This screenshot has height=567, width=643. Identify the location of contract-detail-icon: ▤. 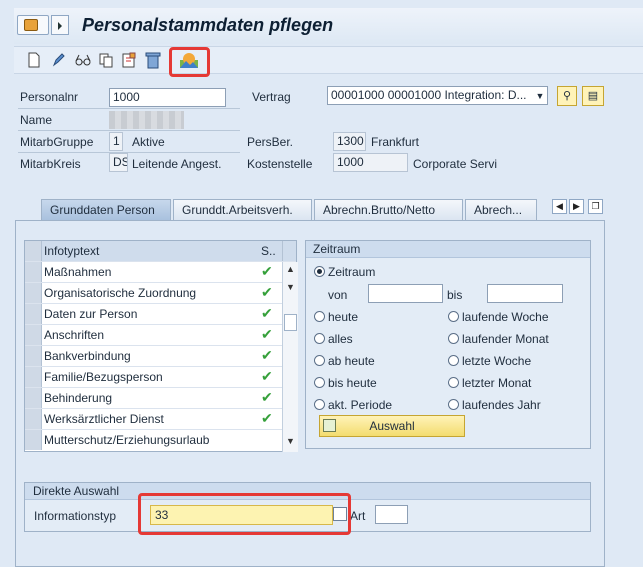
(593, 96).